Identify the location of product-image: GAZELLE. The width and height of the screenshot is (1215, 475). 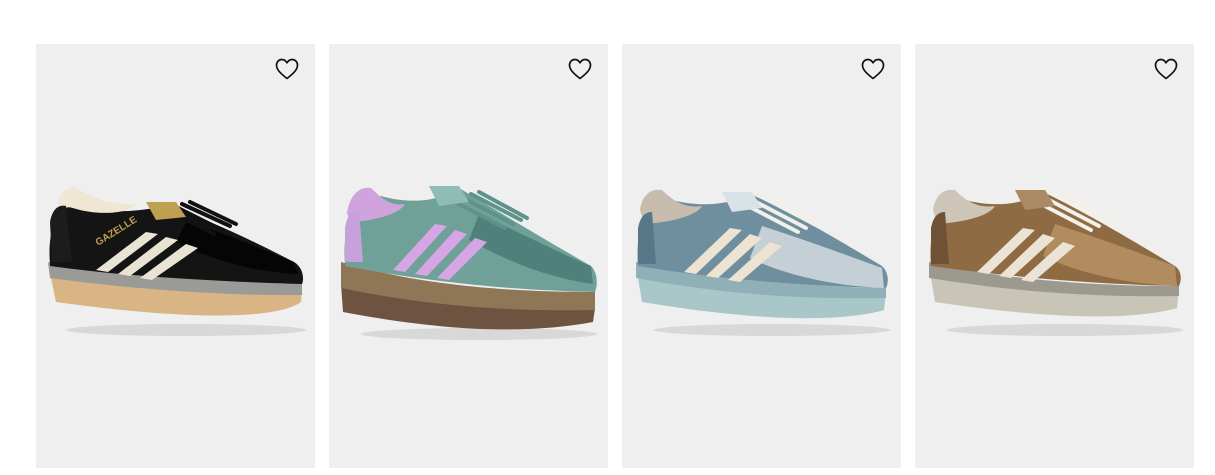
(175, 262).